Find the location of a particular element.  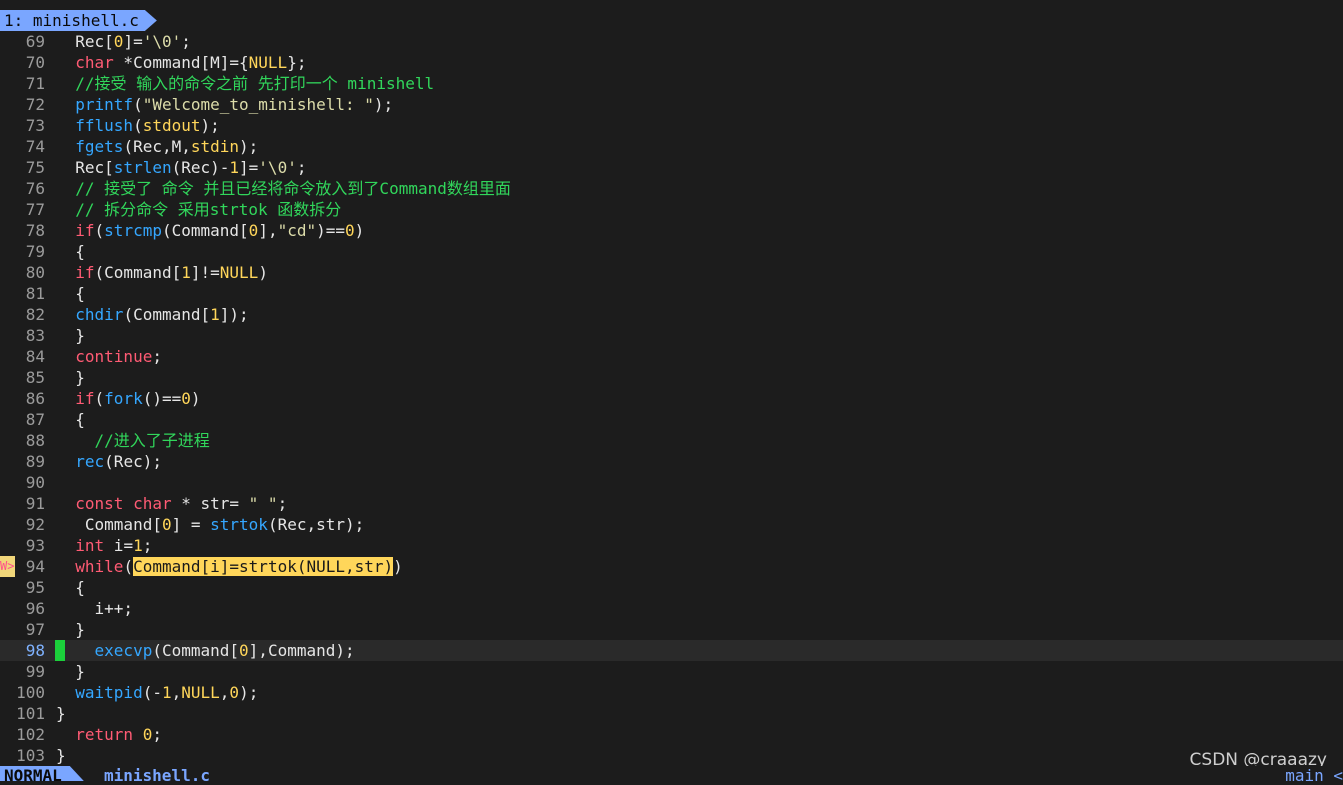

code-line: 92 Command[0] = strtok(Rec,str); is located at coordinates (671, 524).